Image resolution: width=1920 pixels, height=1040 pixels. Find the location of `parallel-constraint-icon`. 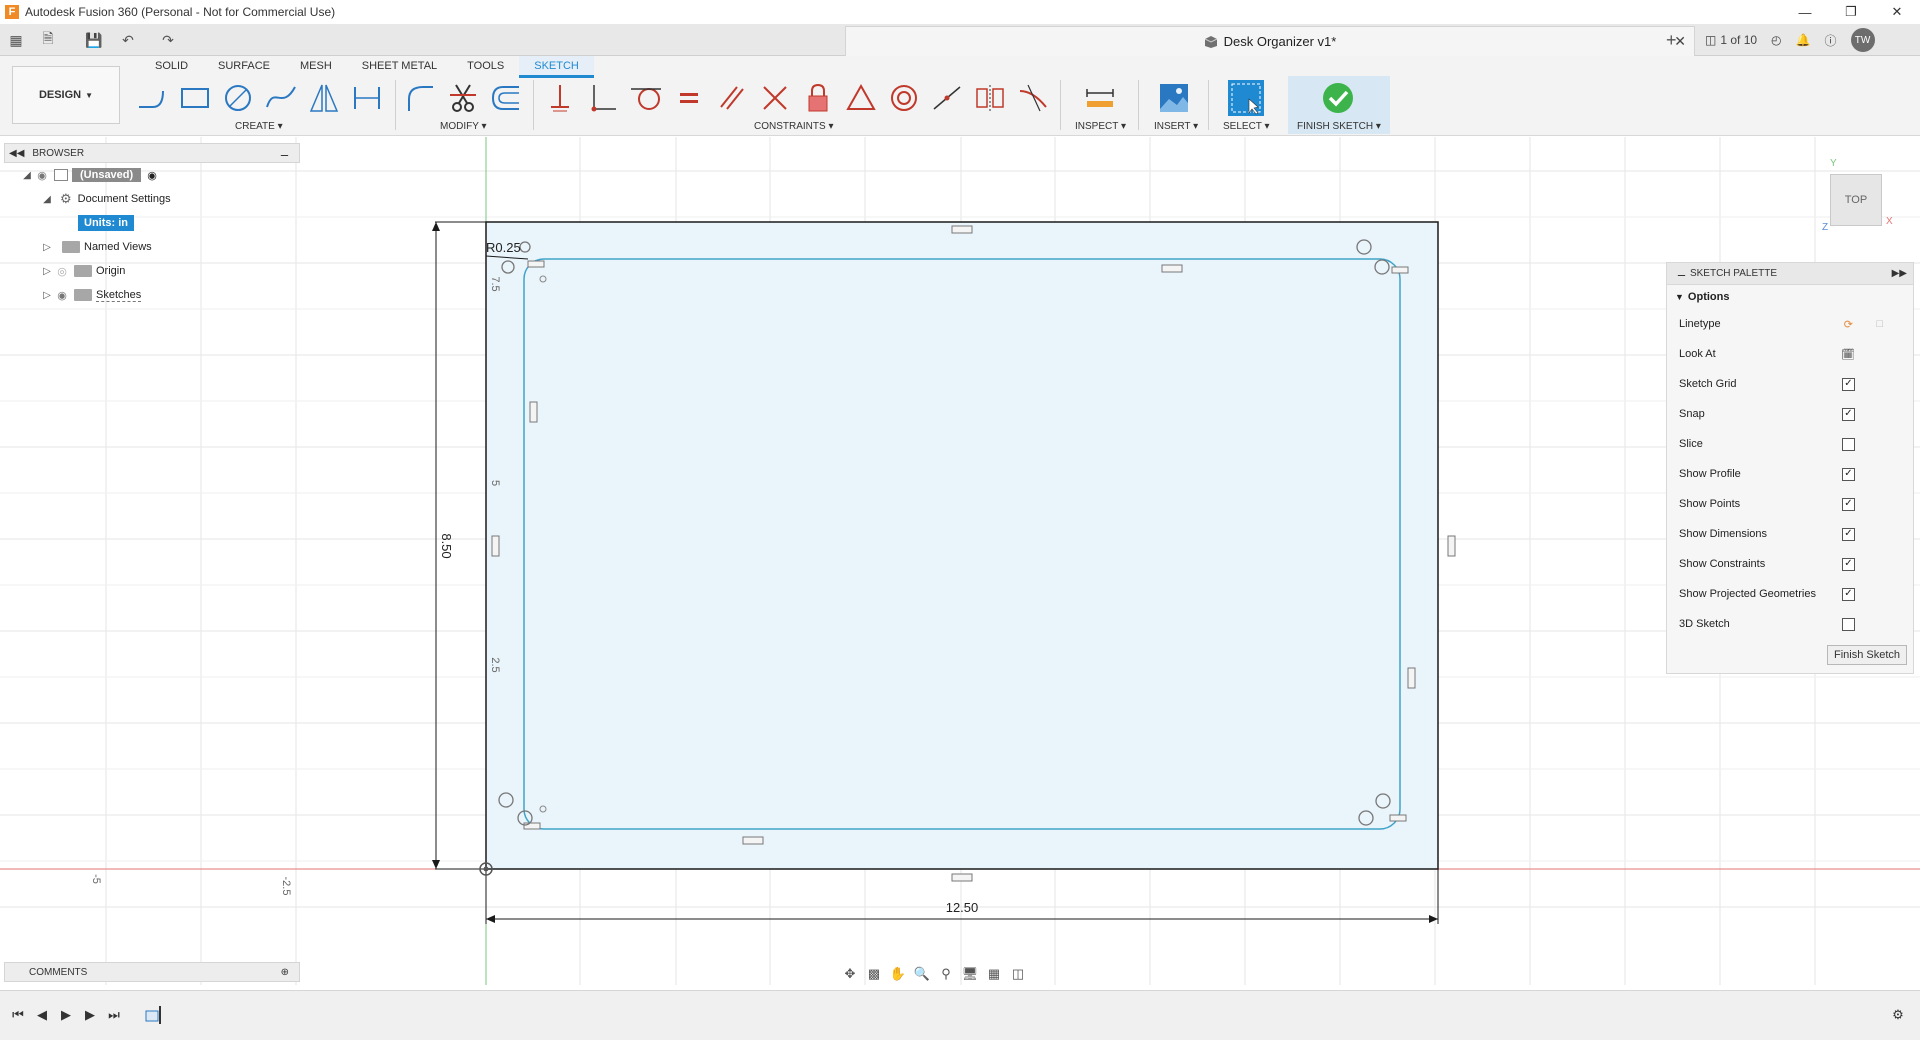

parallel-constraint-icon is located at coordinates (732, 98).